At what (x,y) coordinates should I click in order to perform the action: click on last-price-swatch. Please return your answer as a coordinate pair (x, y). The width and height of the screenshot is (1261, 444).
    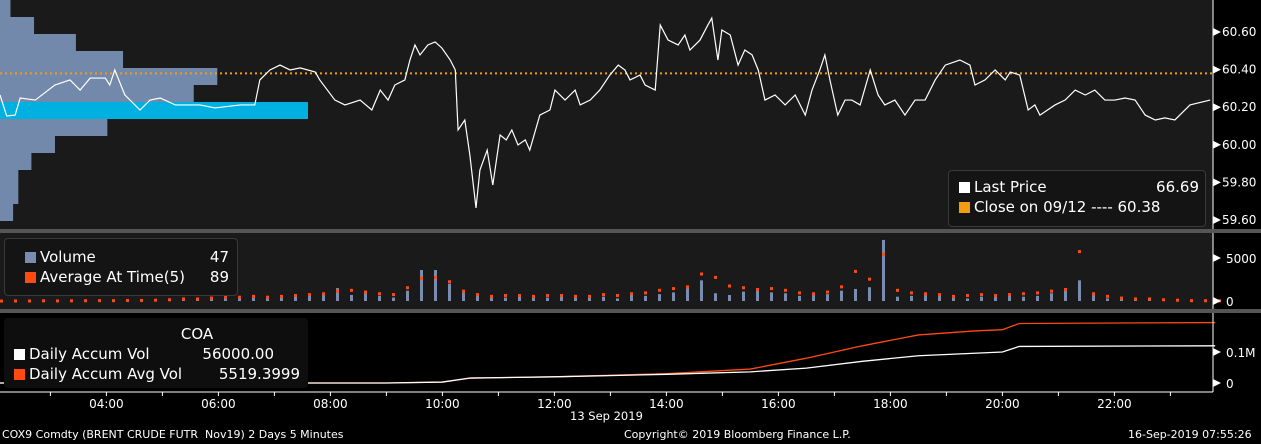
    Looking at the image, I should click on (964, 187).